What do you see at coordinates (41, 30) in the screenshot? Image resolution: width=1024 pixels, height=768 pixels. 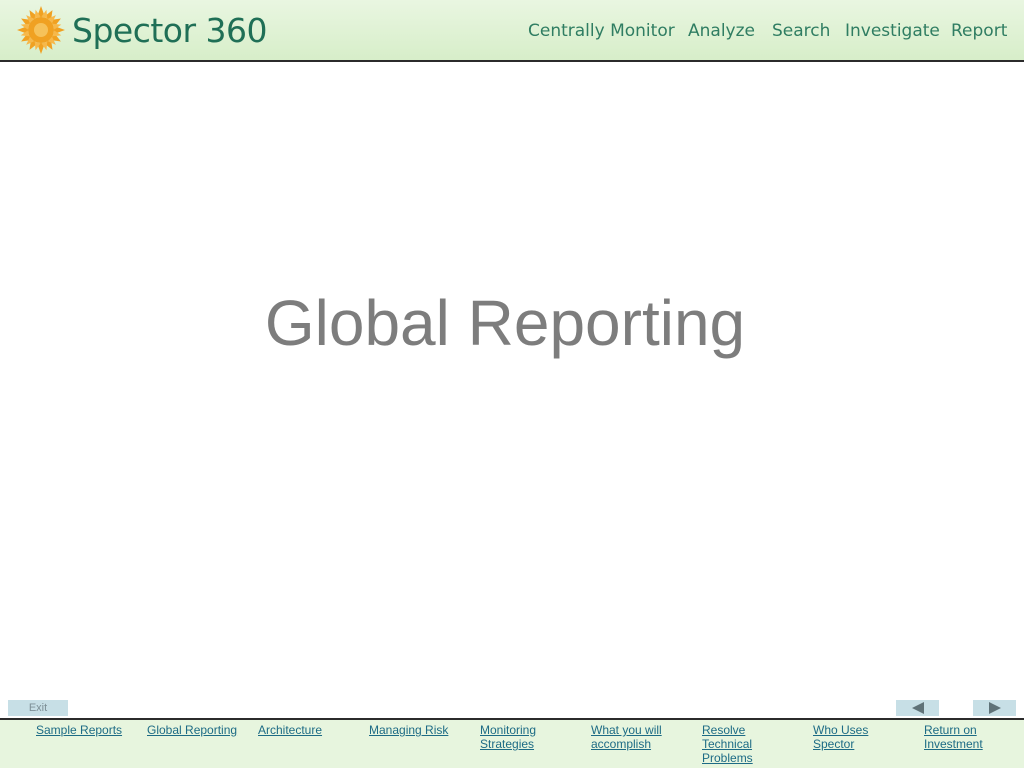 I see `sunburst-icon` at bounding box center [41, 30].